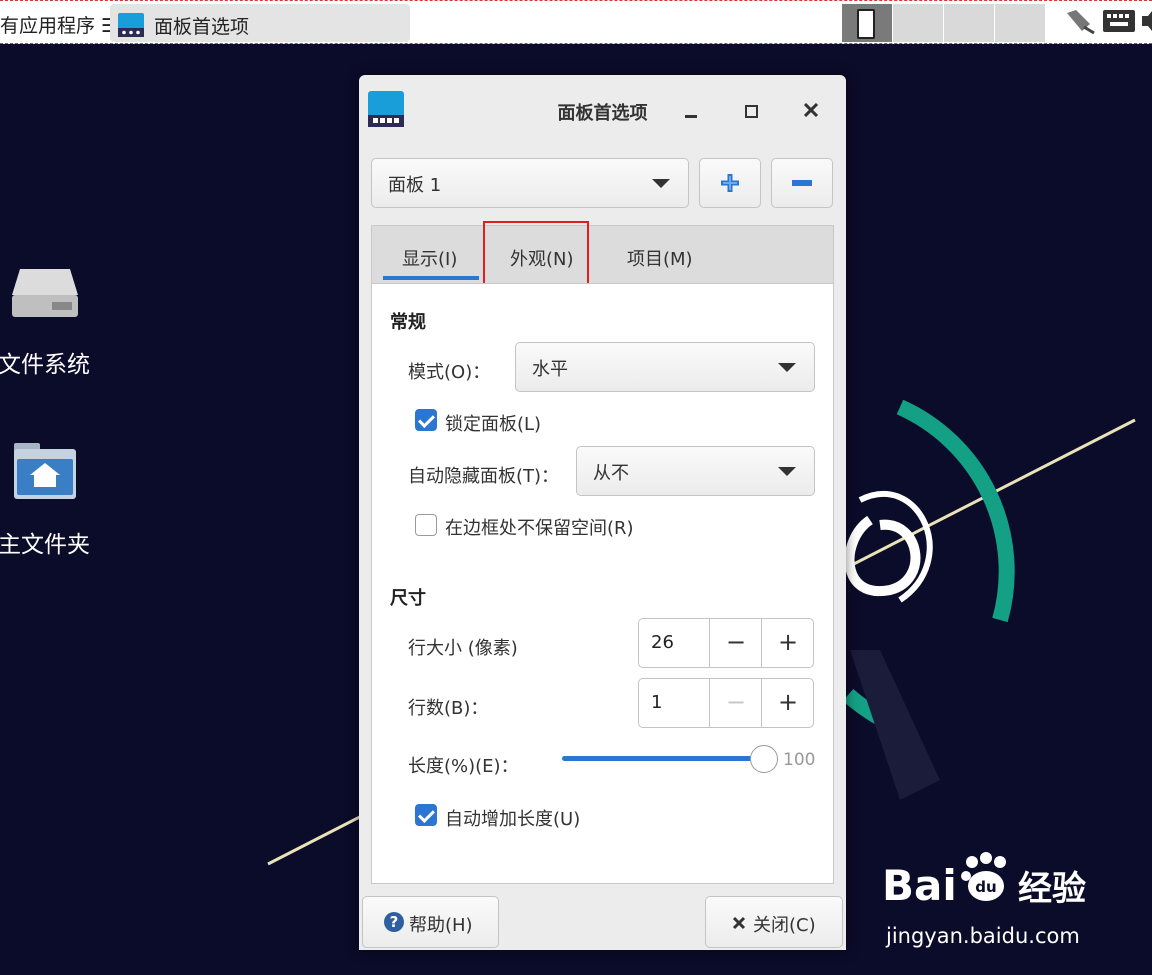  What do you see at coordinates (695, 471) in the screenshot?
I see `autohide-select: 从不` at bounding box center [695, 471].